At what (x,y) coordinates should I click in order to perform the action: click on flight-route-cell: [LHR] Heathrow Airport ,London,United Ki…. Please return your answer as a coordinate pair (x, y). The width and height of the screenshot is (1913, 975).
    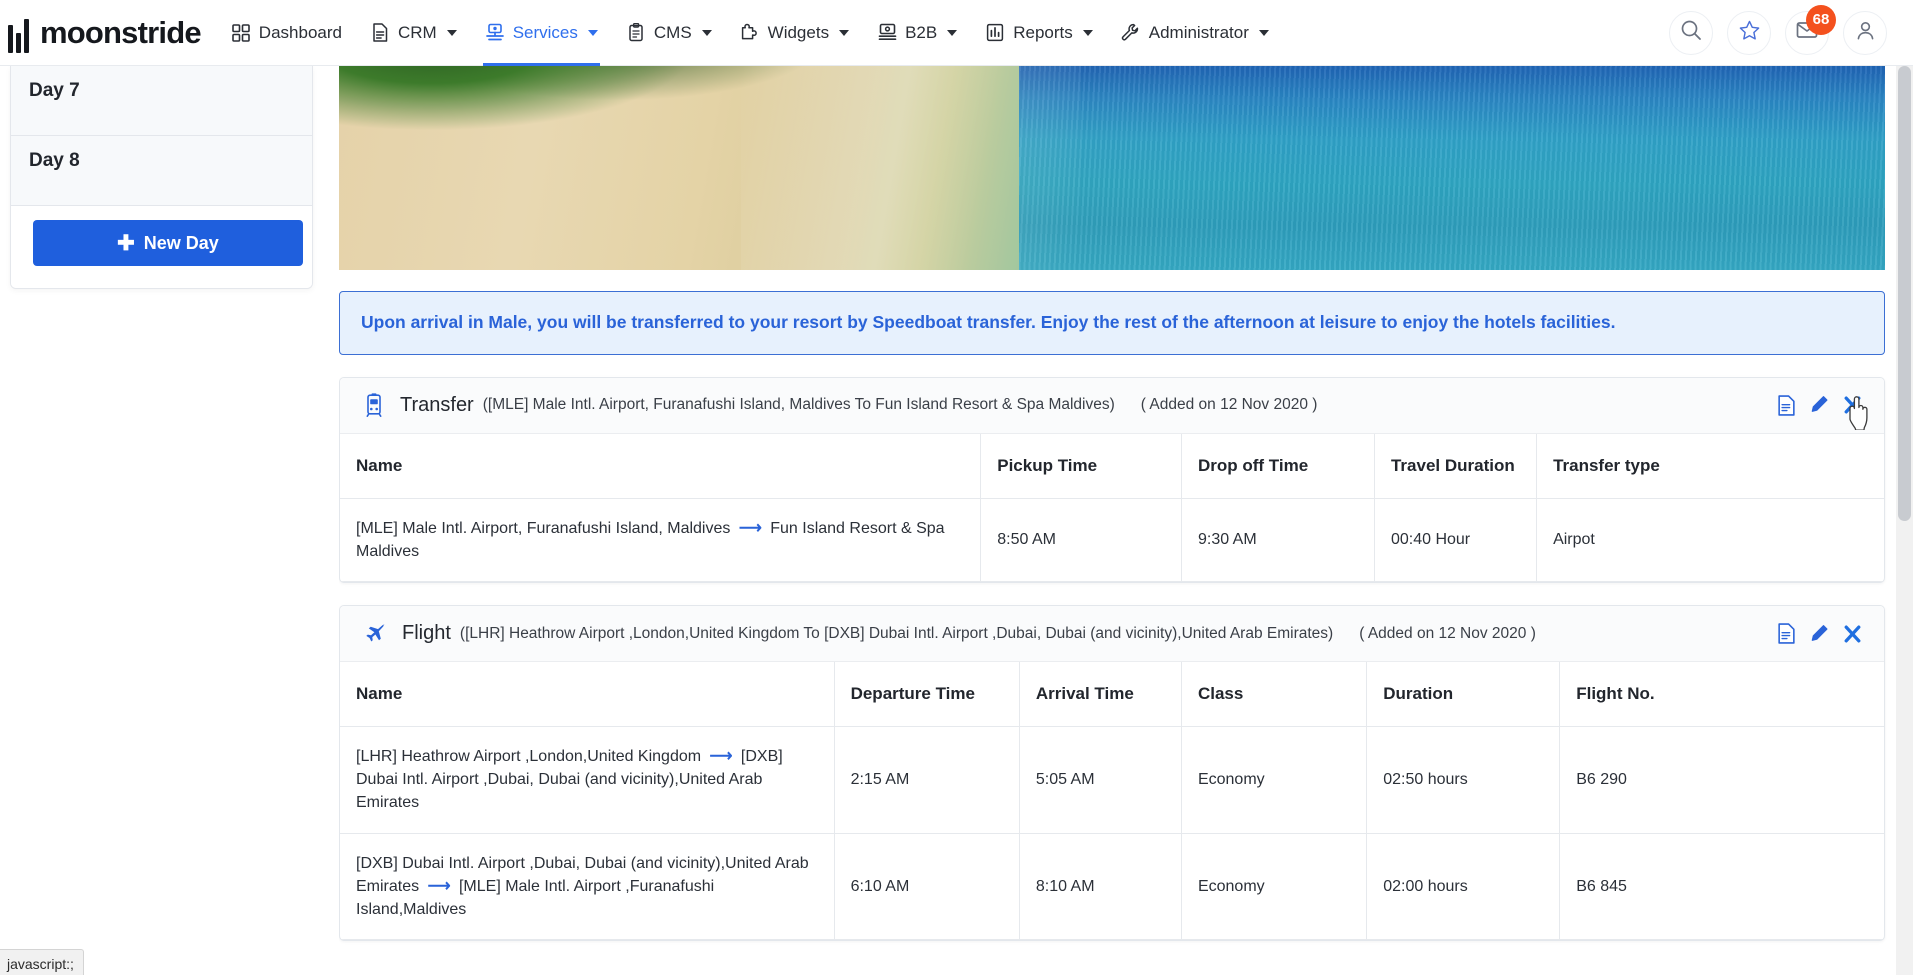
    Looking at the image, I should click on (587, 780).